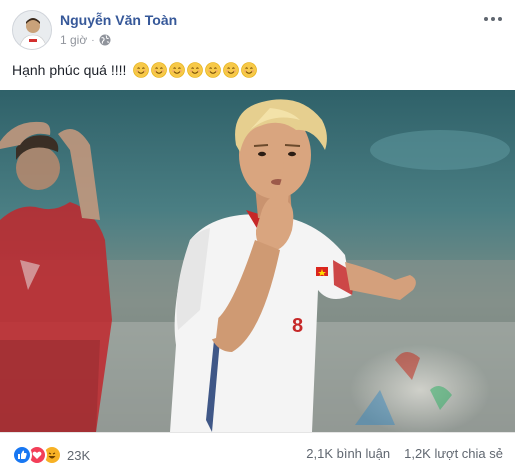  I want to click on author-avatar, so click(32, 30).